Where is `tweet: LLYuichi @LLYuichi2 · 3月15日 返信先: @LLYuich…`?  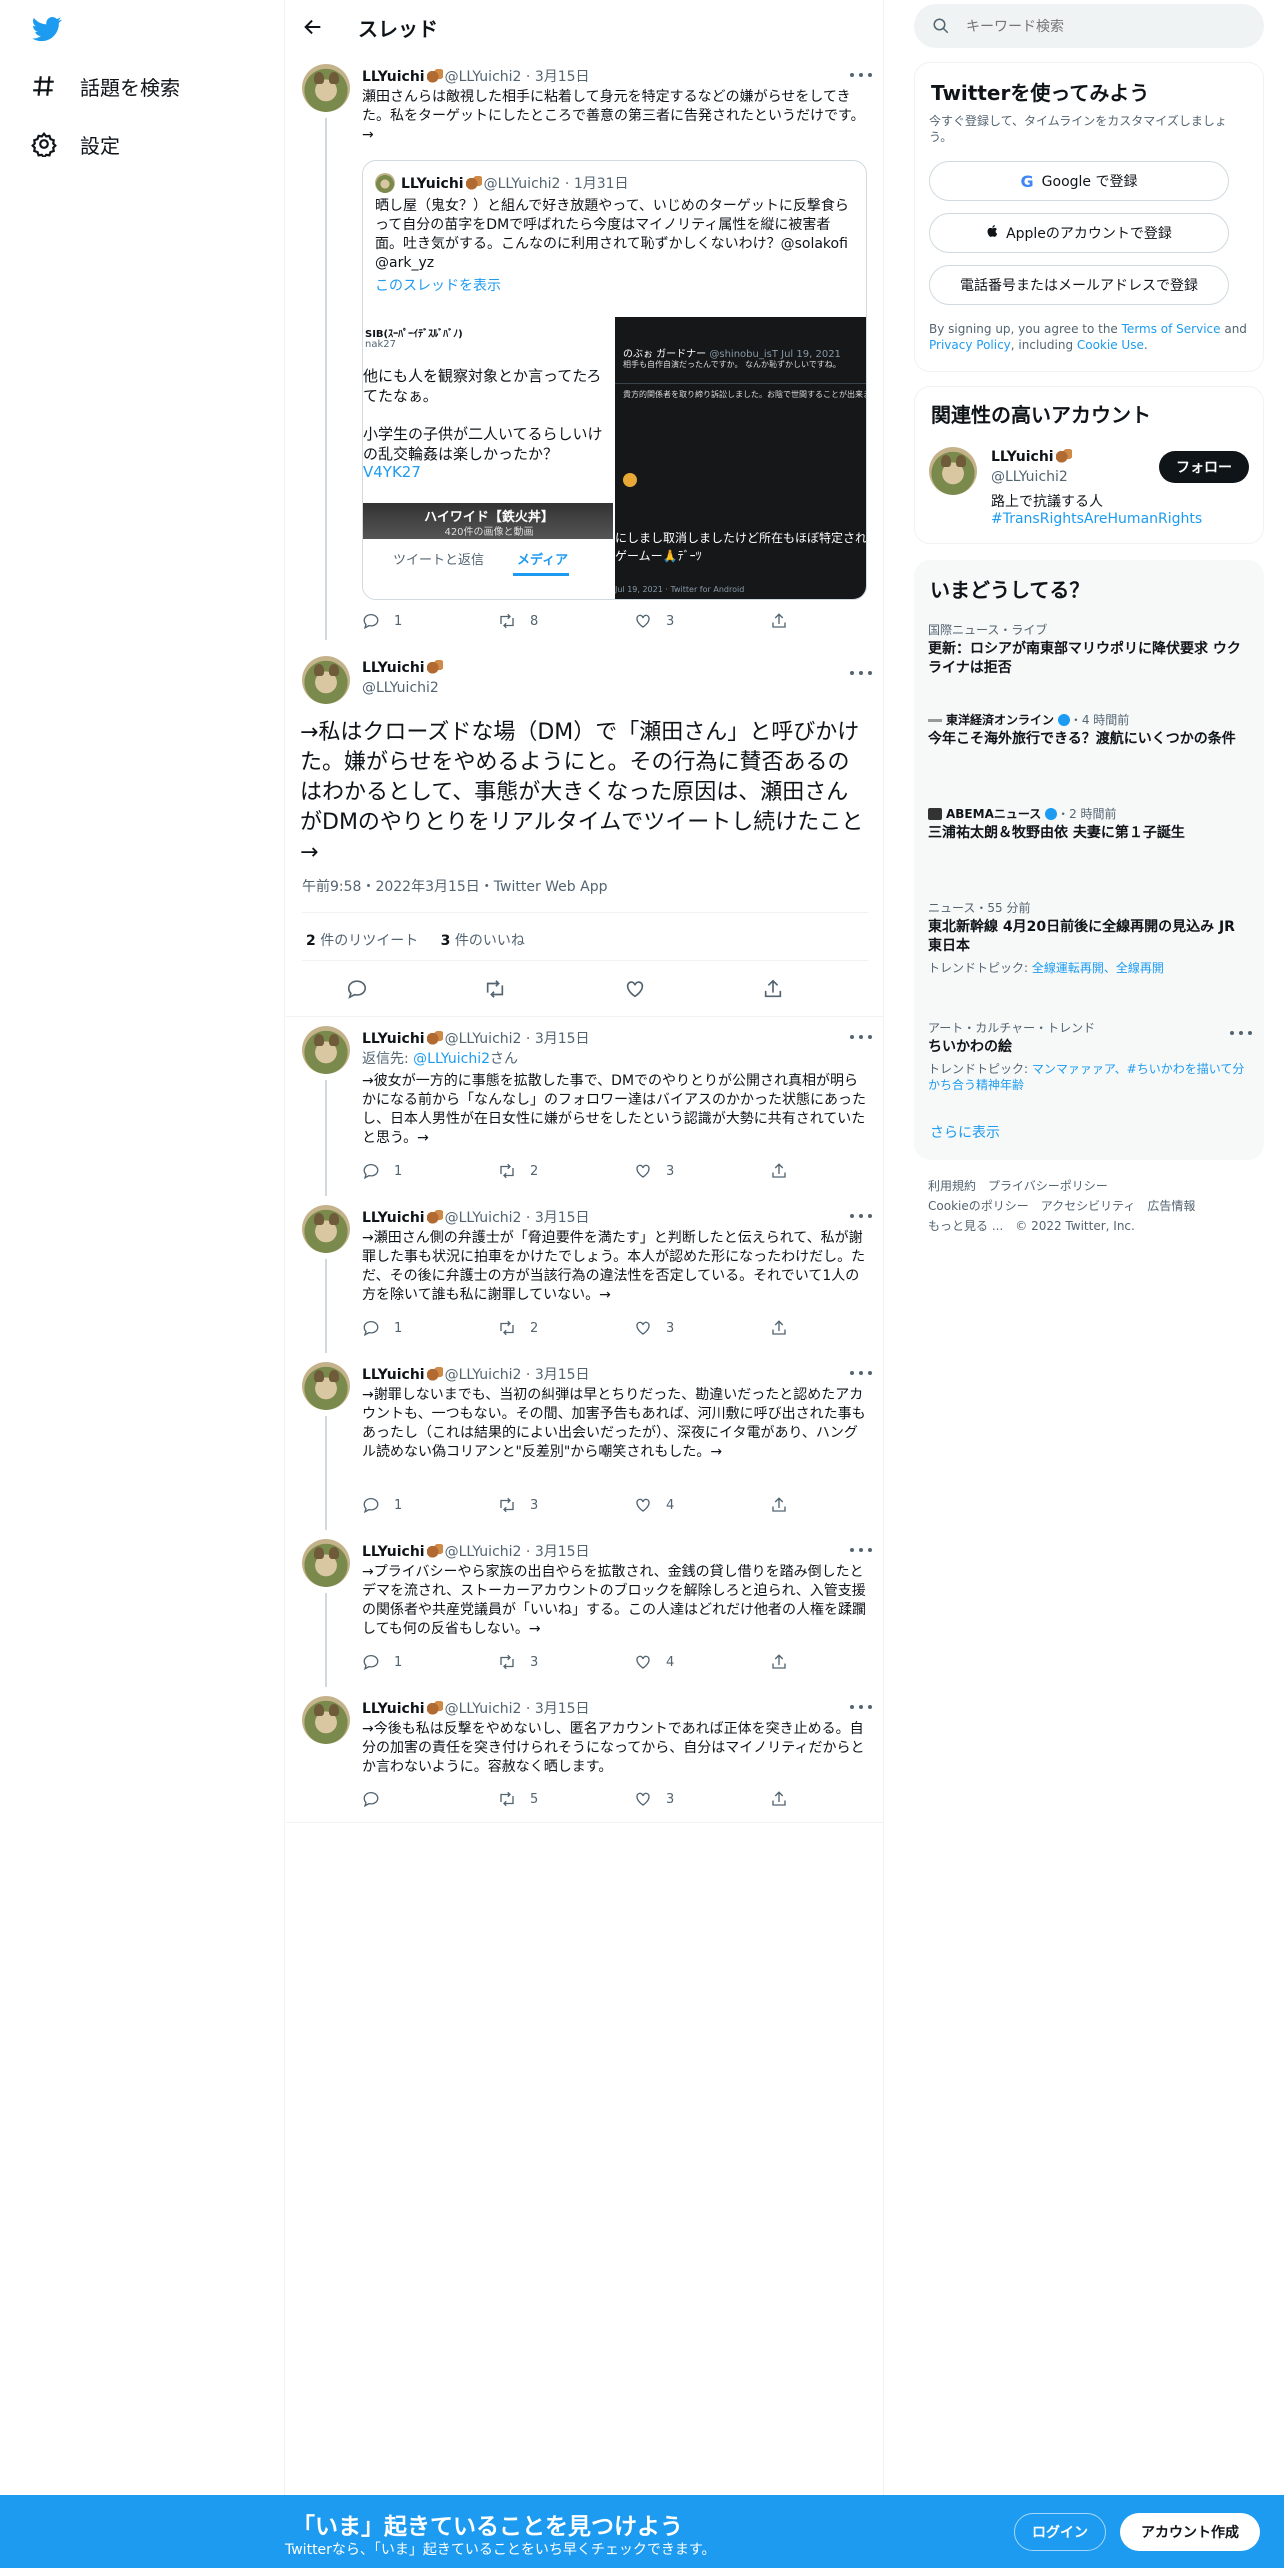 tweet: LLYuichi @LLYuichi2 · 3月15日 返信先: @LLYuich… is located at coordinates (585, 1107).